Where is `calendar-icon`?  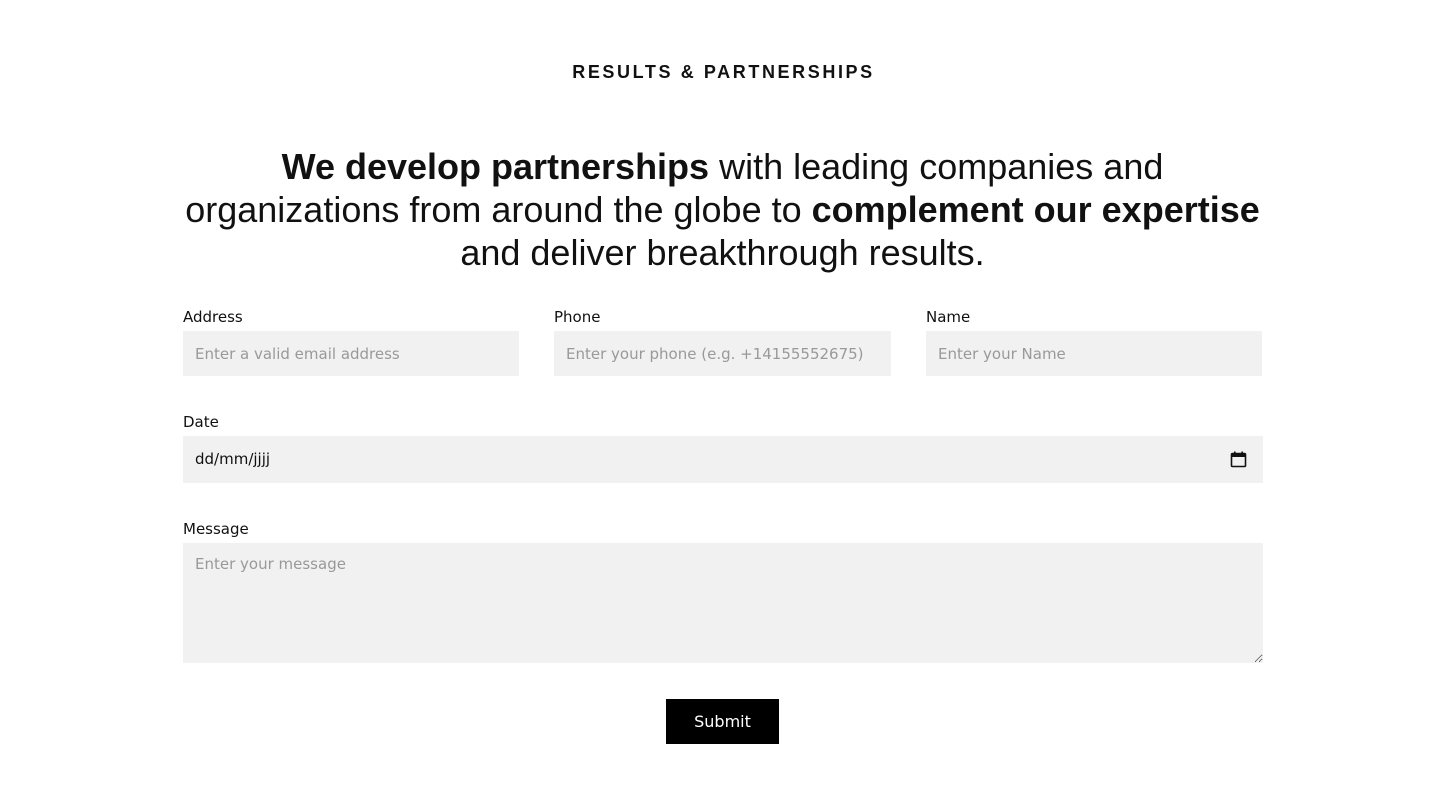 calendar-icon is located at coordinates (1238, 459).